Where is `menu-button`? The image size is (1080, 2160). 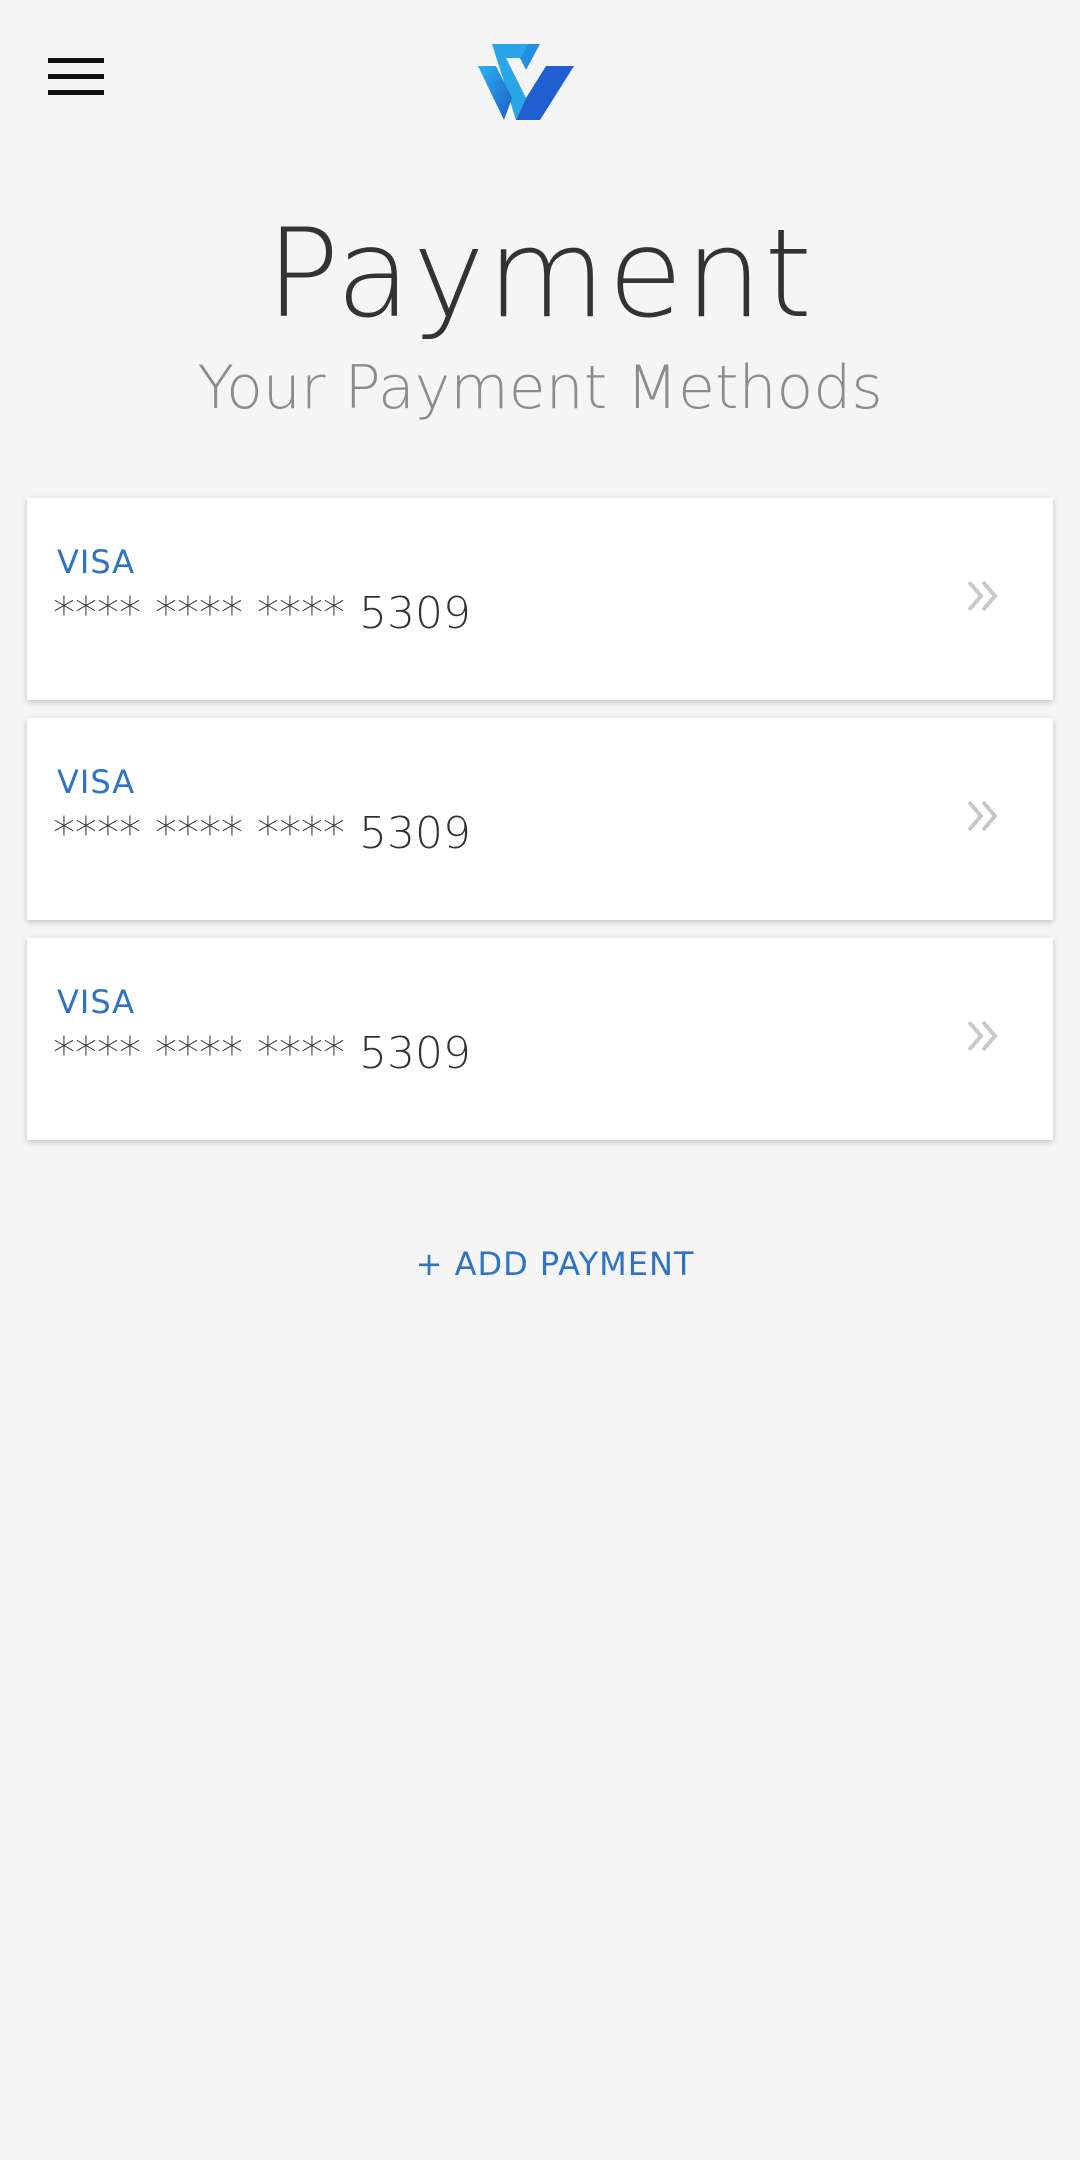 menu-button is located at coordinates (77, 77).